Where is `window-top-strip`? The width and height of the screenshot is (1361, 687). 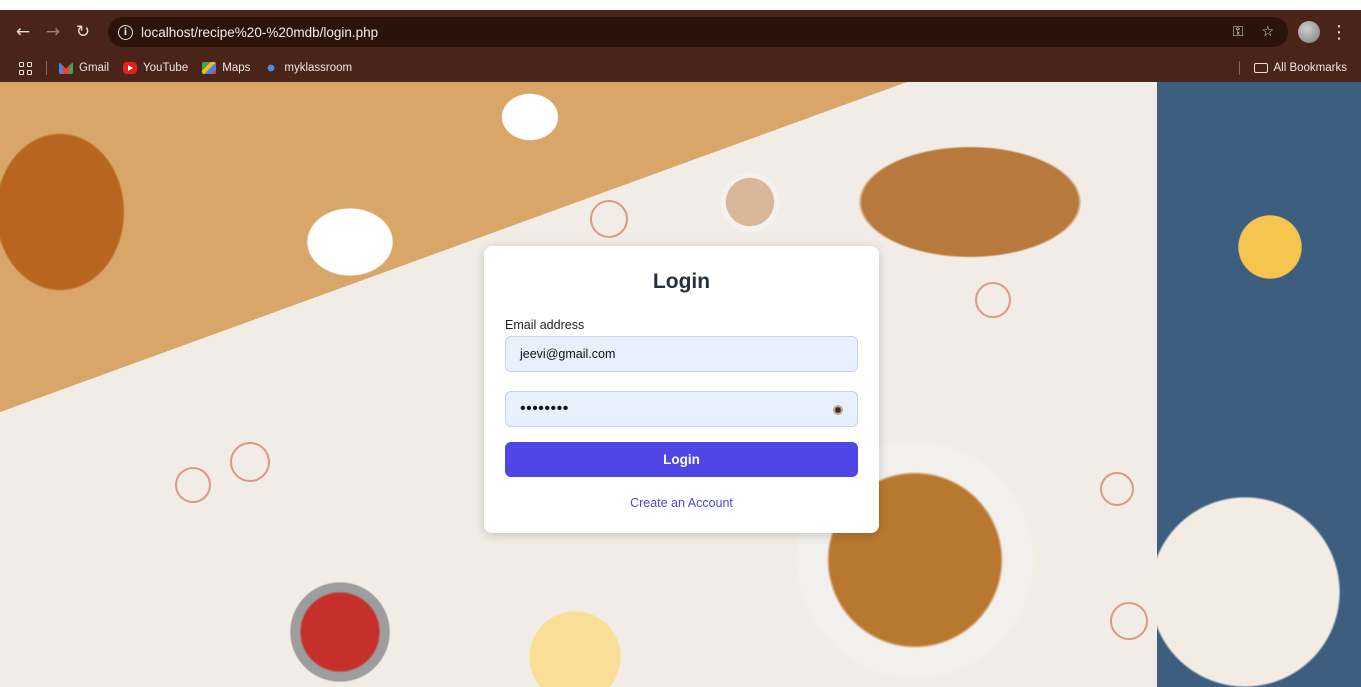 window-top-strip is located at coordinates (680, 5).